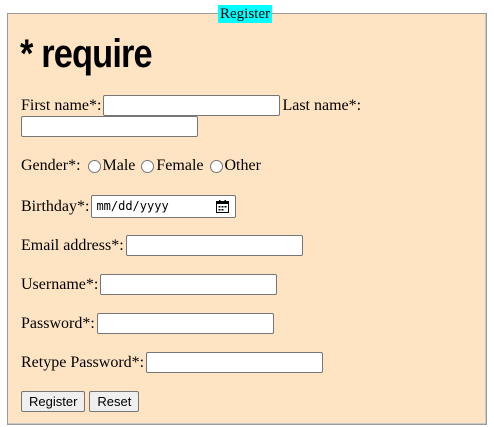 This screenshot has width=494, height=427. What do you see at coordinates (214, 245) in the screenshot?
I see `email-input` at bounding box center [214, 245].